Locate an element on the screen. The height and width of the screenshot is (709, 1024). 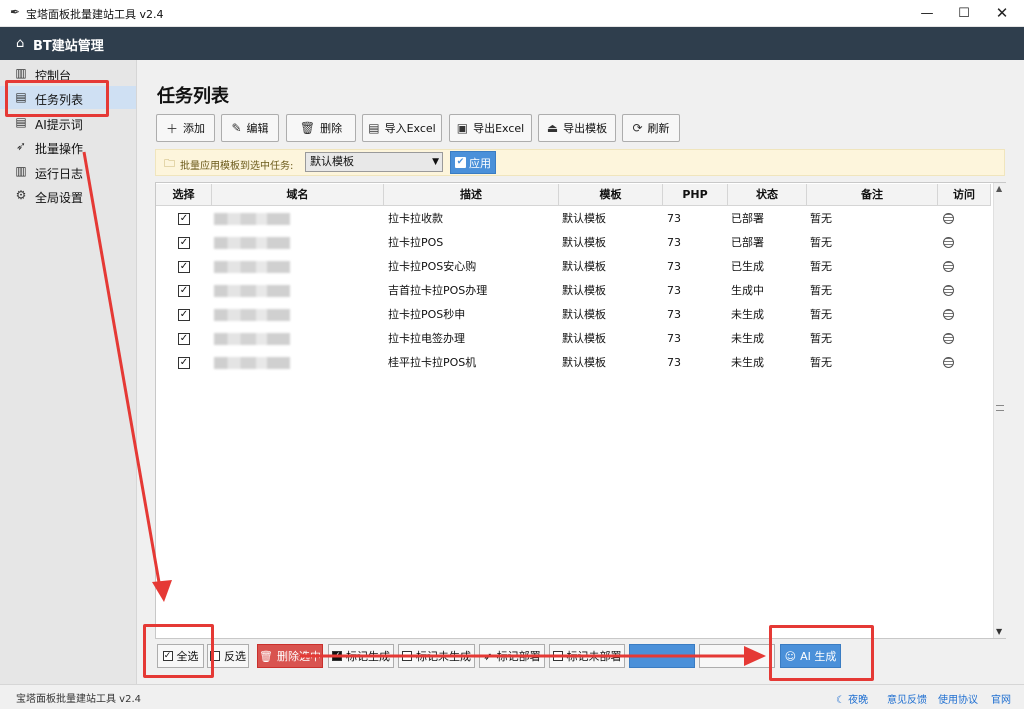
sidebar-item-global-settings: ⚙ 全局设置 is located at coordinates (68, 195).